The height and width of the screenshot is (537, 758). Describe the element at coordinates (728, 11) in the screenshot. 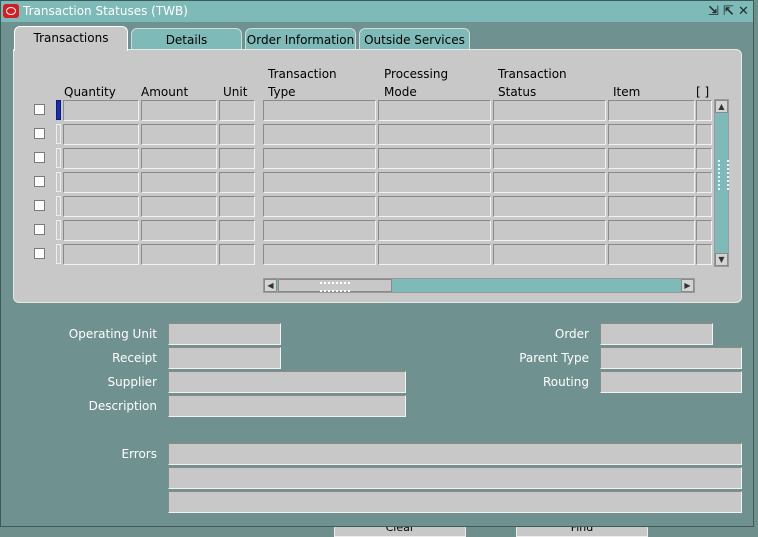

I see `maximize-icon: ⇱` at that location.